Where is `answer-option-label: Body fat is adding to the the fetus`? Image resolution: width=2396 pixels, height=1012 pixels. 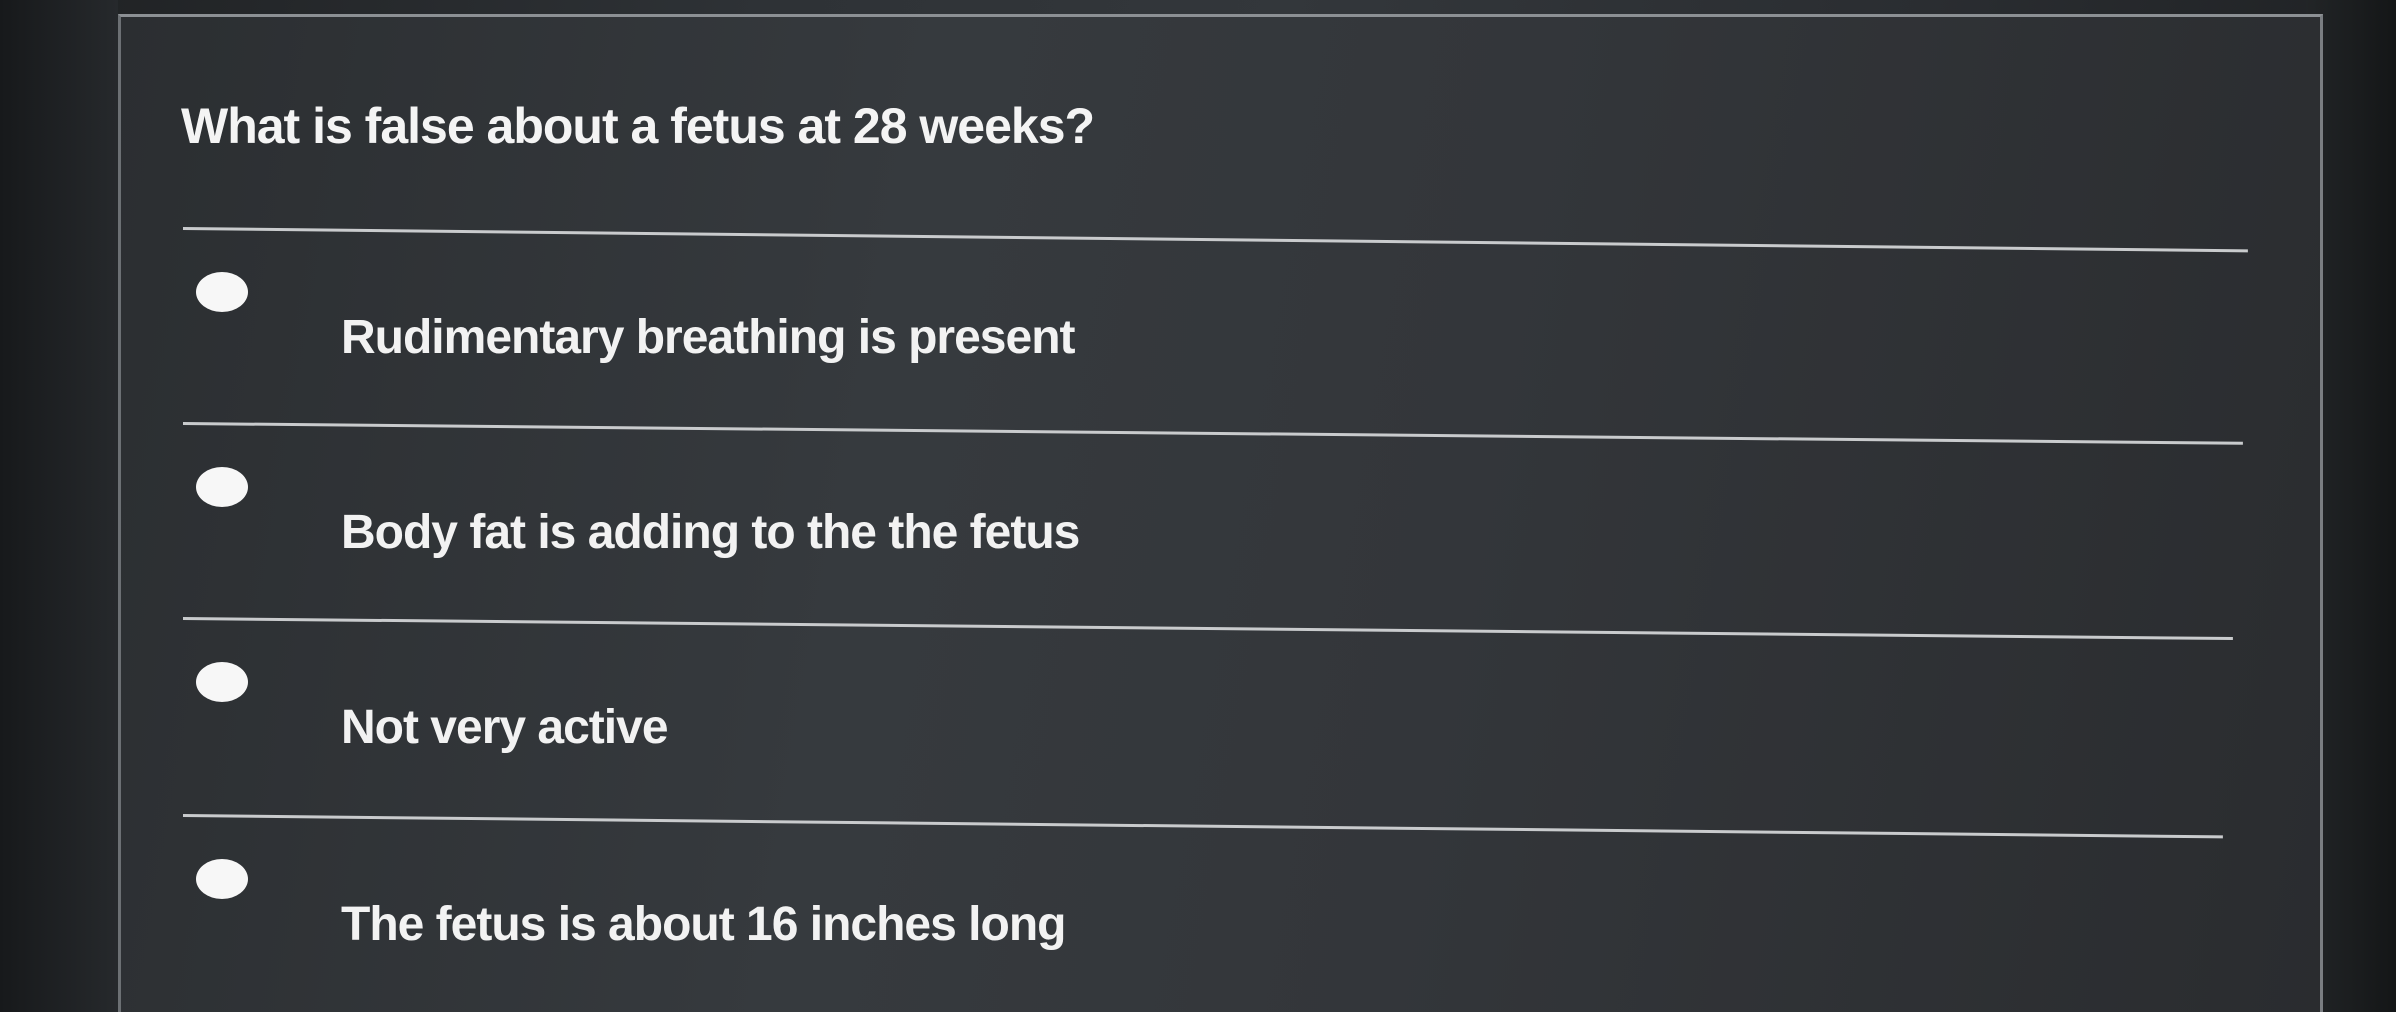
answer-option-label: Body fat is adding to the the fetus is located at coordinates (710, 532).